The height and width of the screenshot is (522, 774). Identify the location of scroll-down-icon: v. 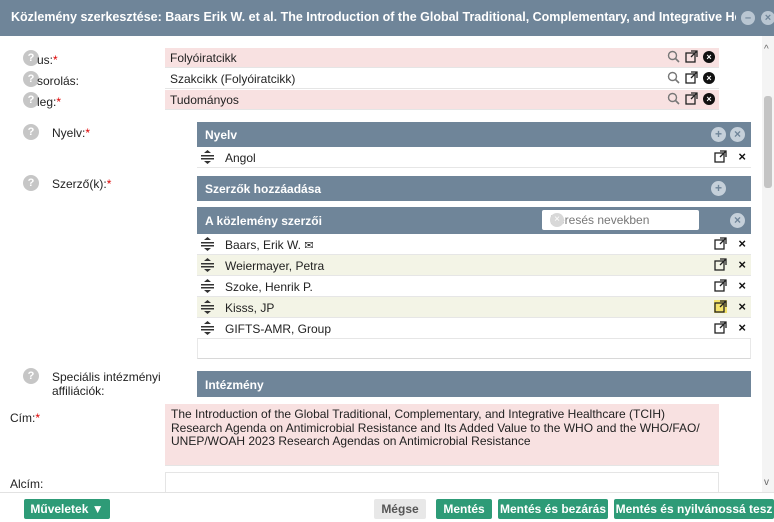
(766, 482).